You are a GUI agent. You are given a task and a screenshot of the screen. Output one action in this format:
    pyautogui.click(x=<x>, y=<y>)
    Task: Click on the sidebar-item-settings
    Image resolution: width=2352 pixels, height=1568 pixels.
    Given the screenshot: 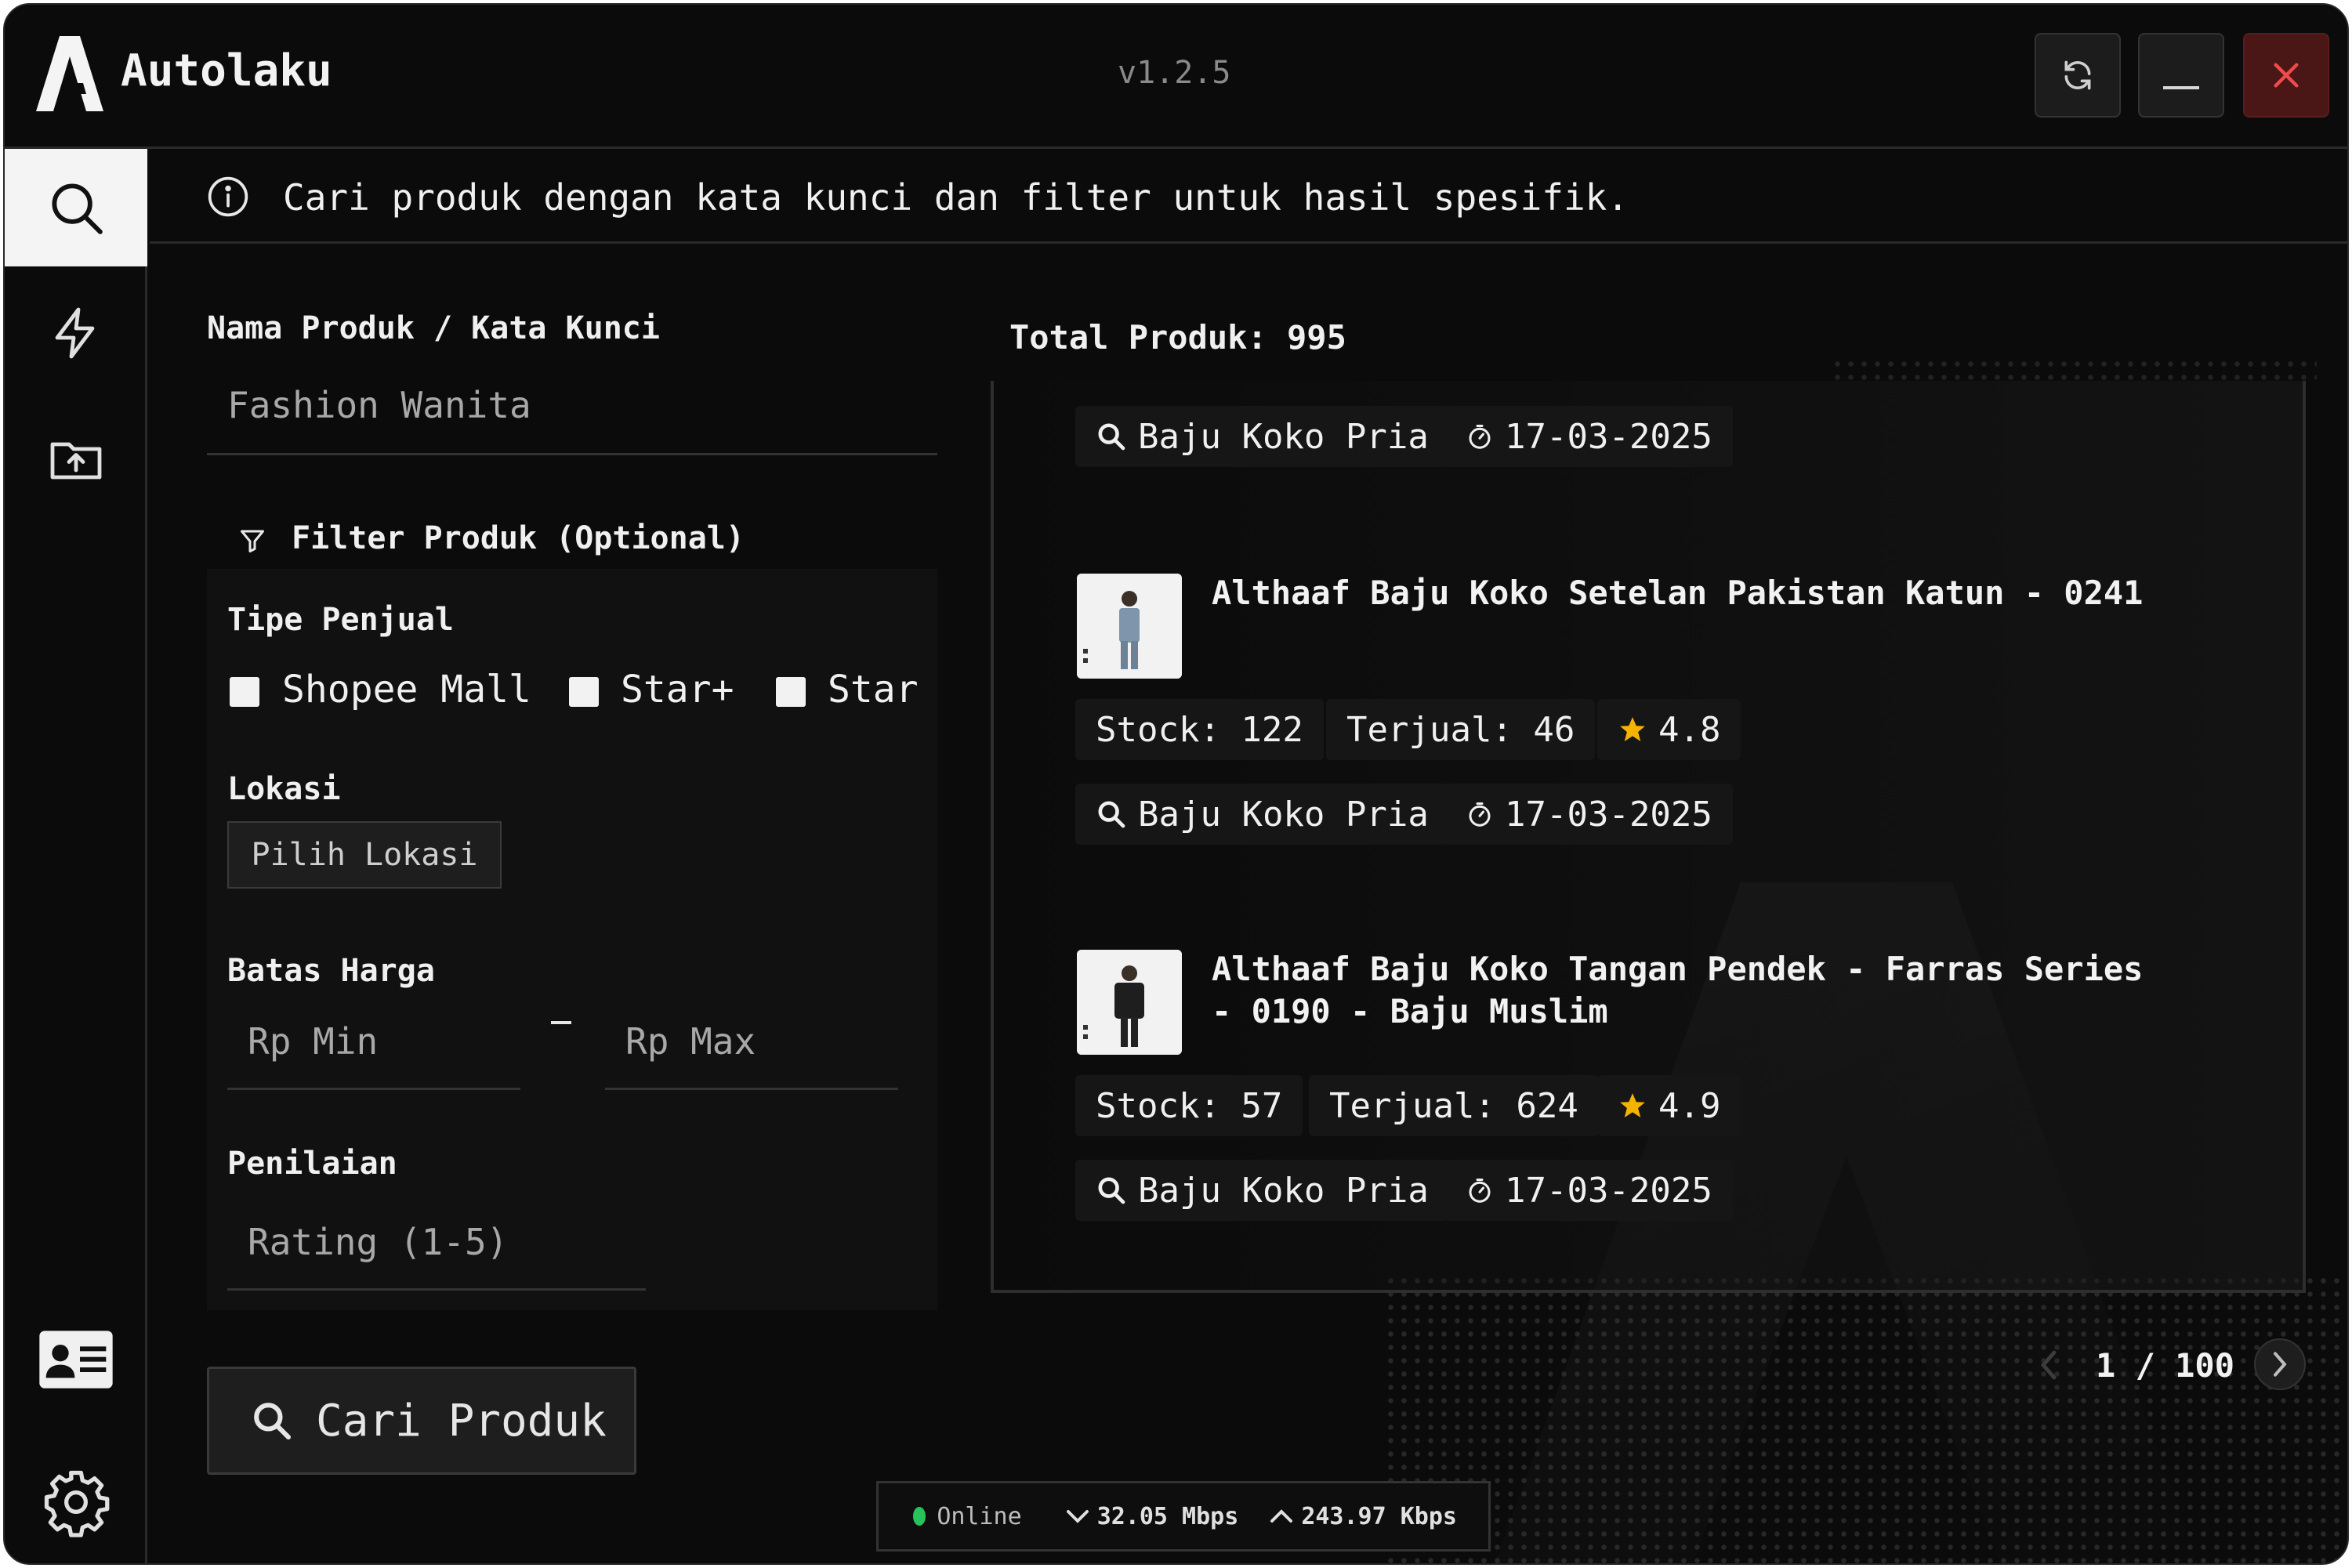 What is the action you would take?
    pyautogui.click(x=76, y=1502)
    